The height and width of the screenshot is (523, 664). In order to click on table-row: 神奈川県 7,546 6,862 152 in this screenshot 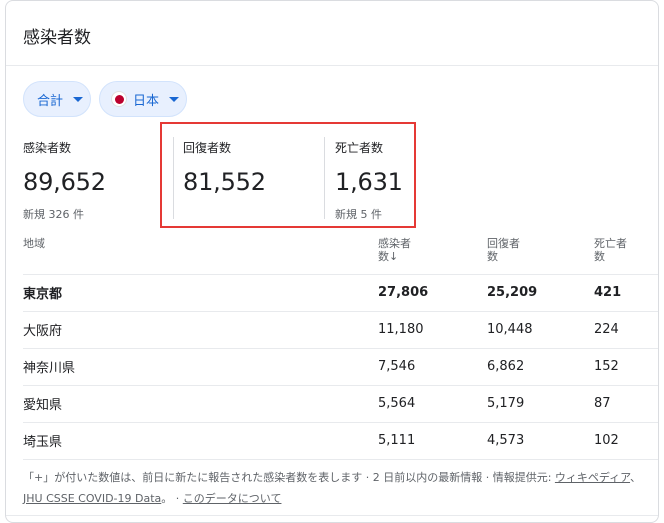, I will do `click(340, 367)`.